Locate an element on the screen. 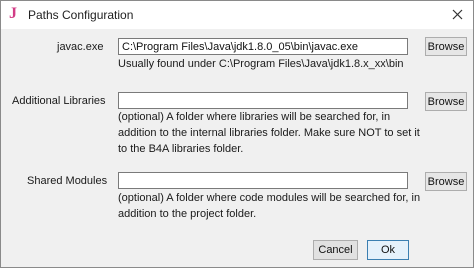 The width and height of the screenshot is (474, 268). close-icon is located at coordinates (457, 14).